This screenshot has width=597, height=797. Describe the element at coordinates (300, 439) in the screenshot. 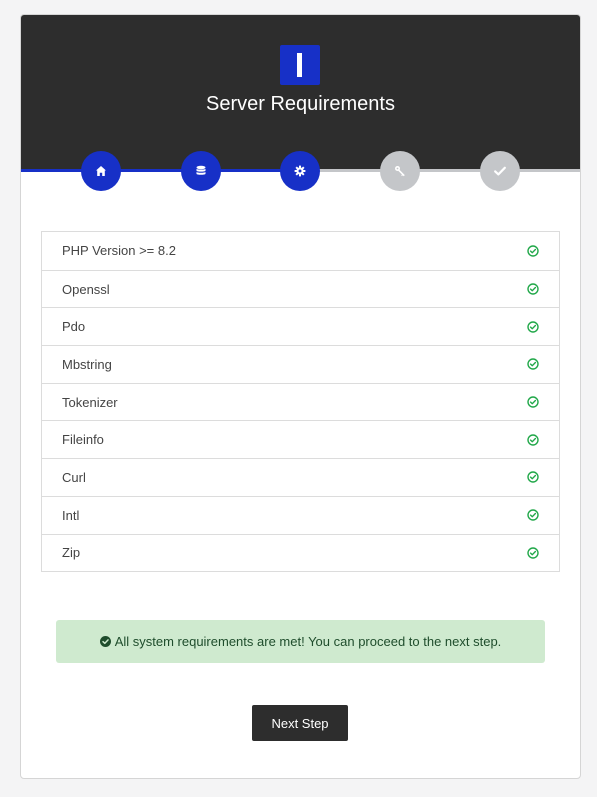

I see `requirement-row: Fileinfo` at that location.